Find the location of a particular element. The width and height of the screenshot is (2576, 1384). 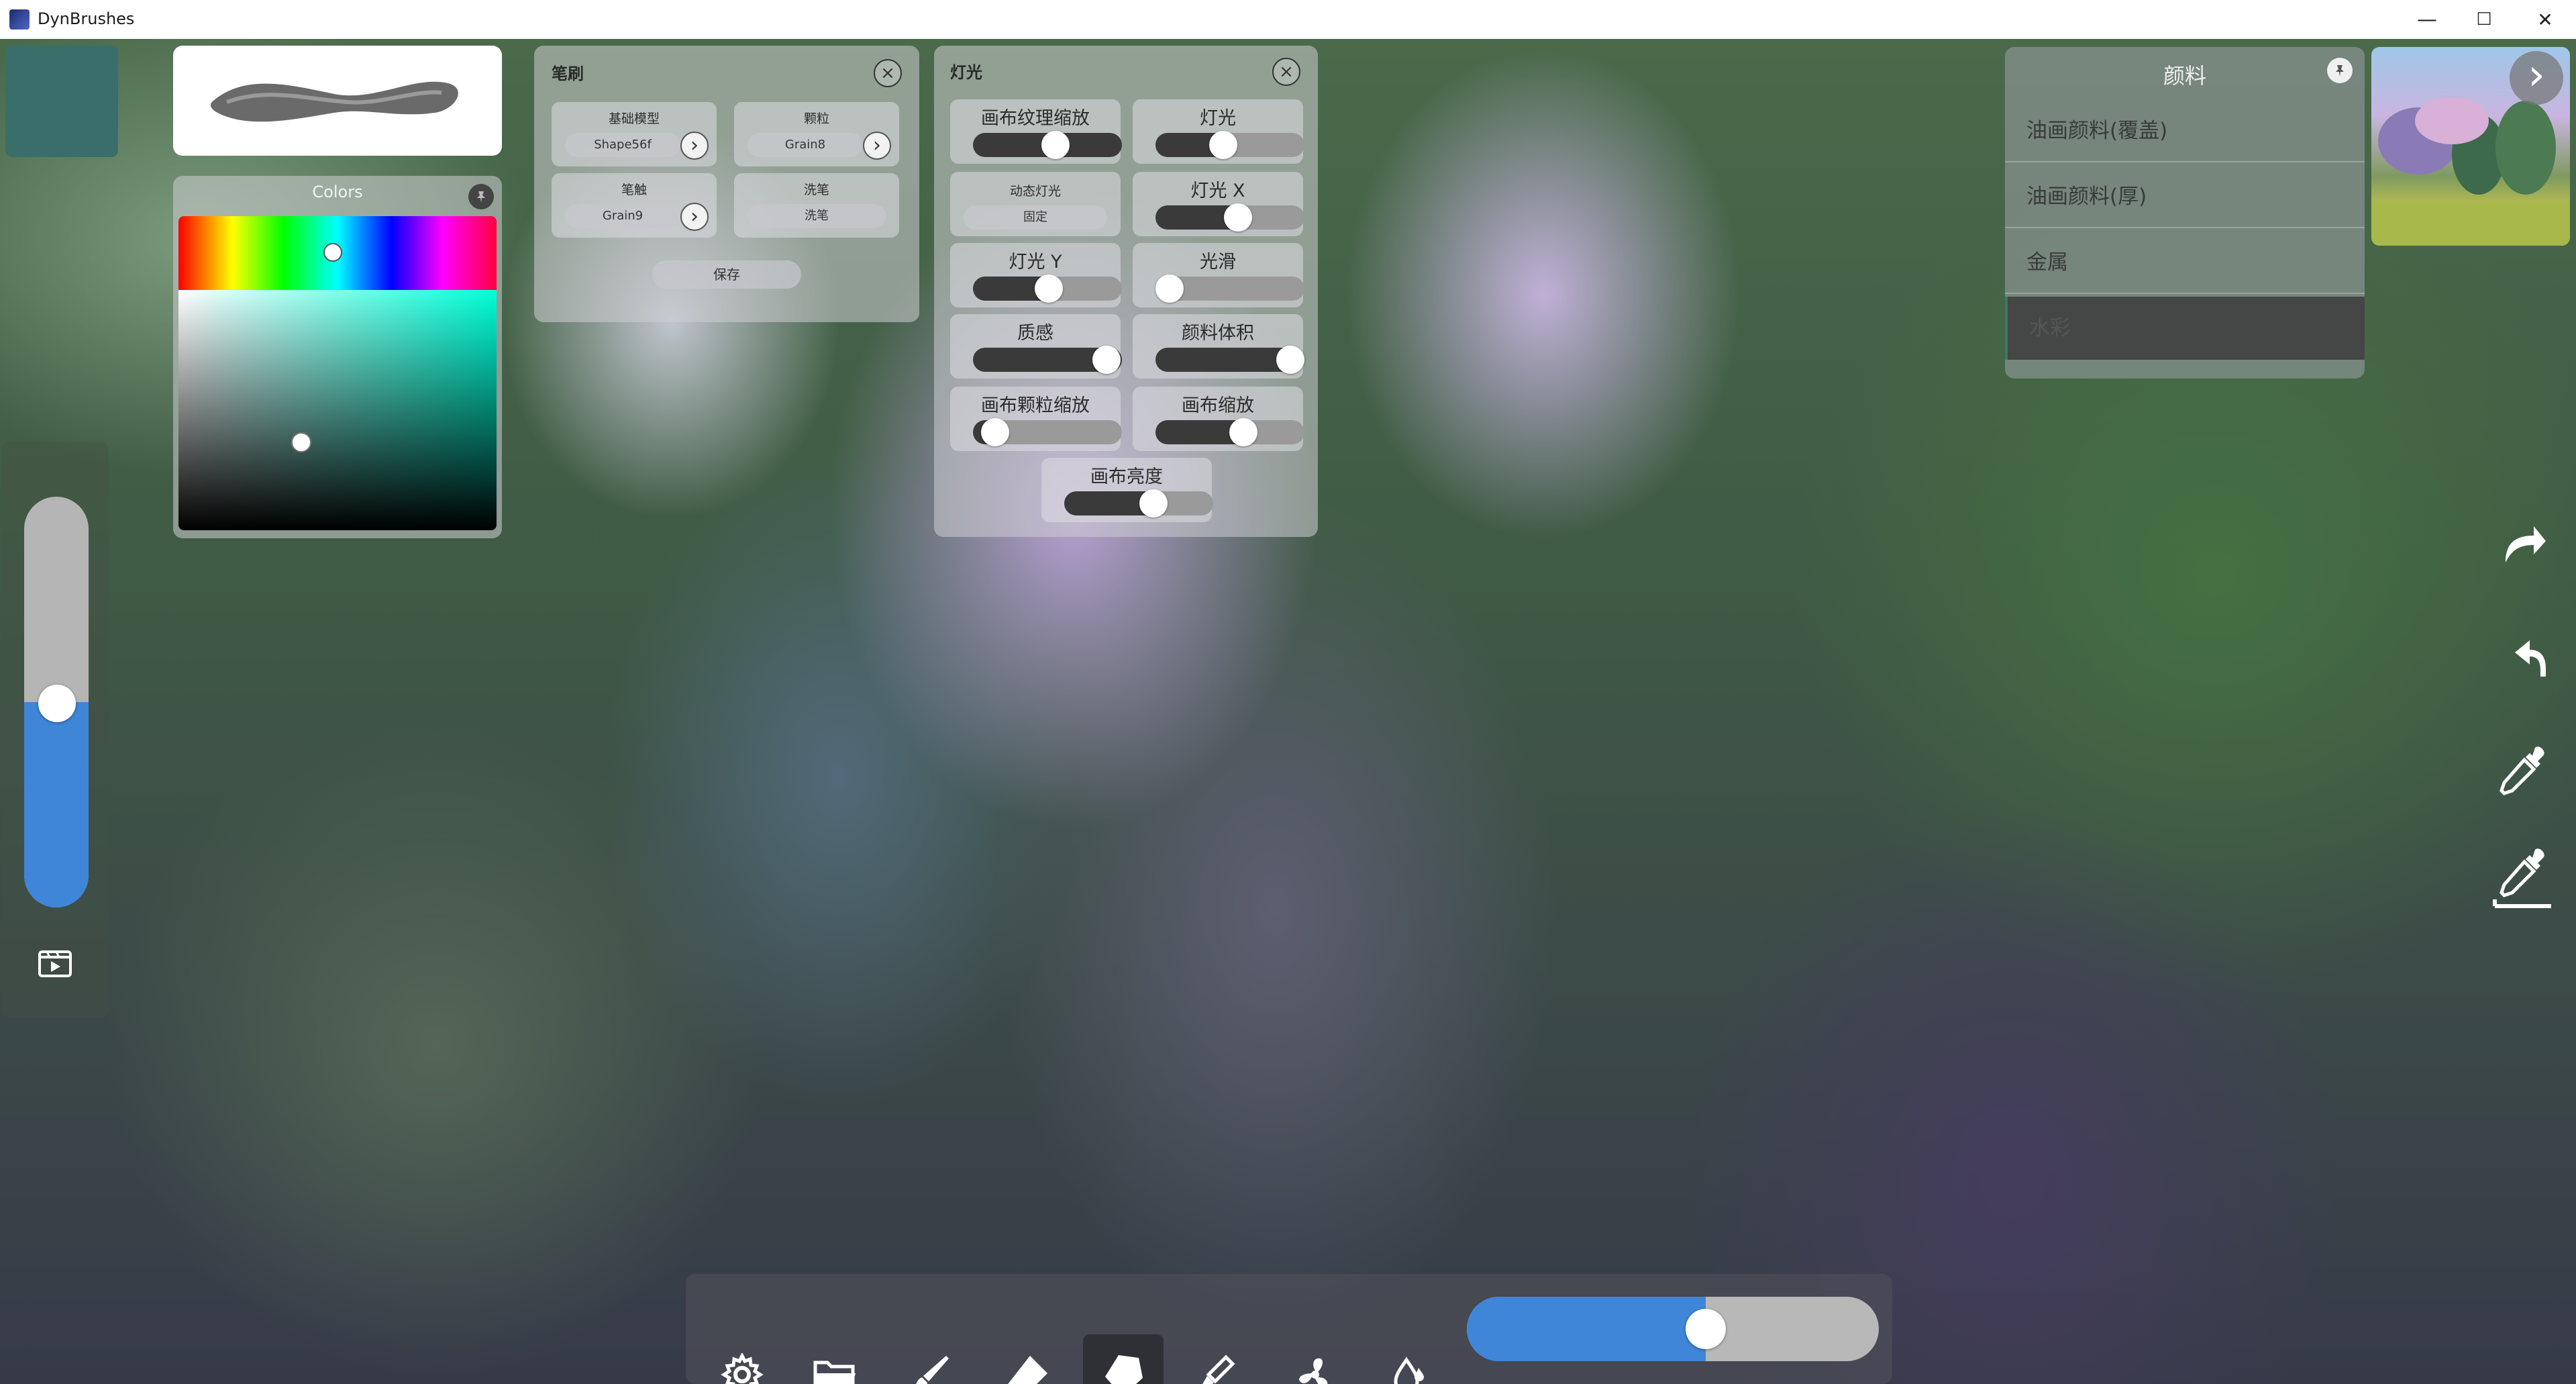

window-title: DynBrushes is located at coordinates (86, 18).